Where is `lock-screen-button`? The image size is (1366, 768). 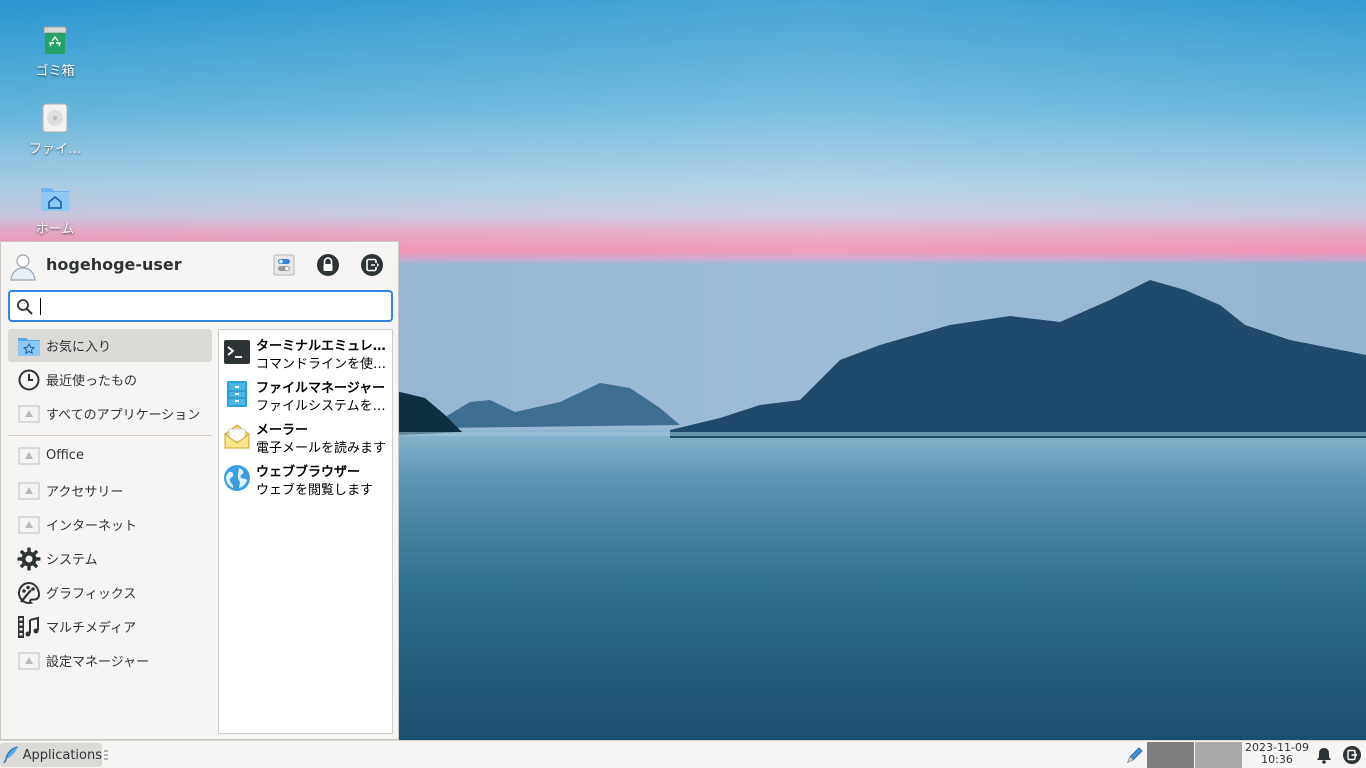 lock-screen-button is located at coordinates (328, 265).